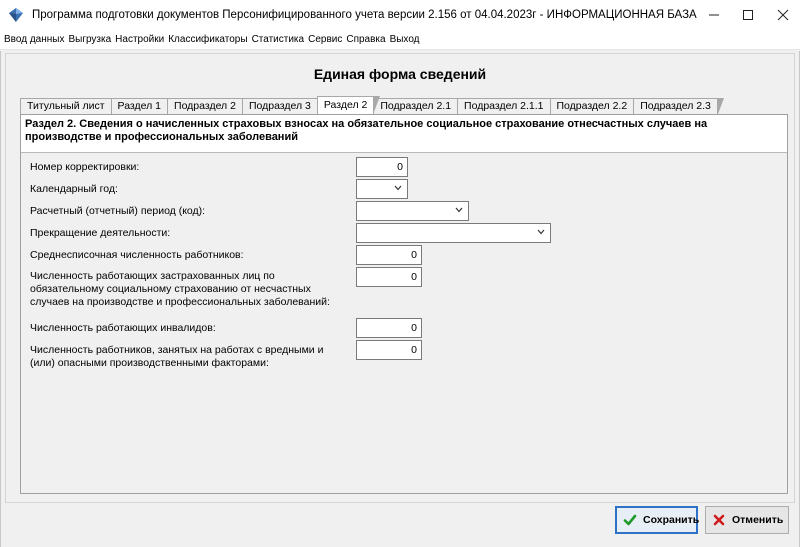 This screenshot has width=800, height=547. I want to click on tab-section-2: Раздел 2, so click(348, 105).